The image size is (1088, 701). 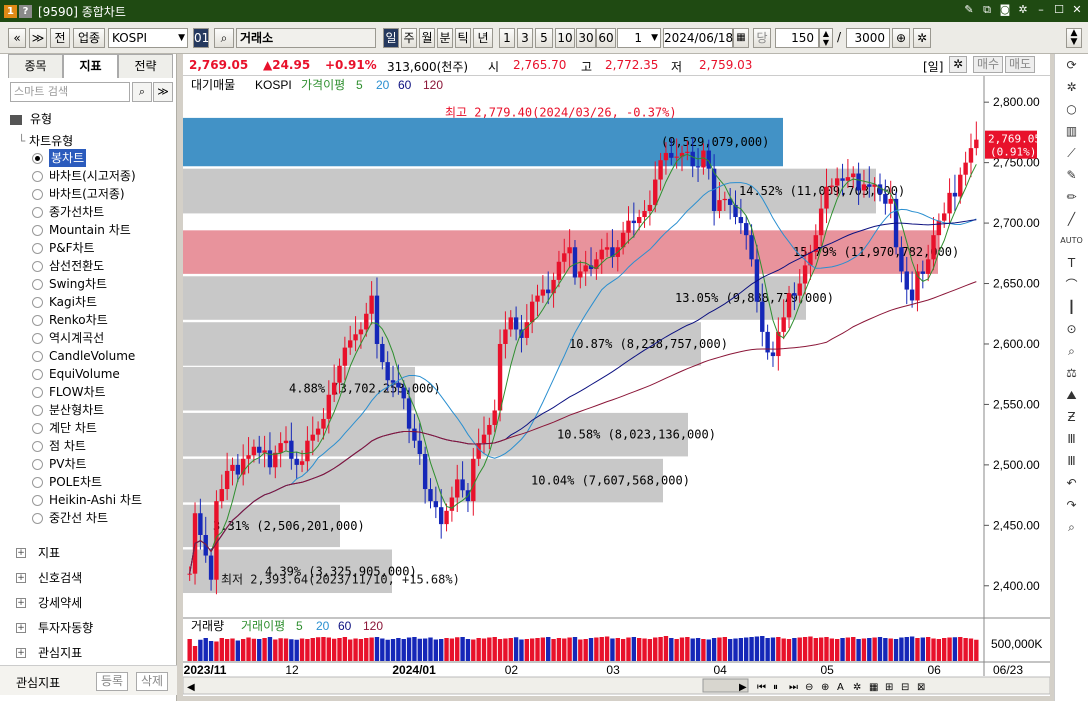 I want to click on scrollbar-control-icon: ◀, so click(x=191, y=687).